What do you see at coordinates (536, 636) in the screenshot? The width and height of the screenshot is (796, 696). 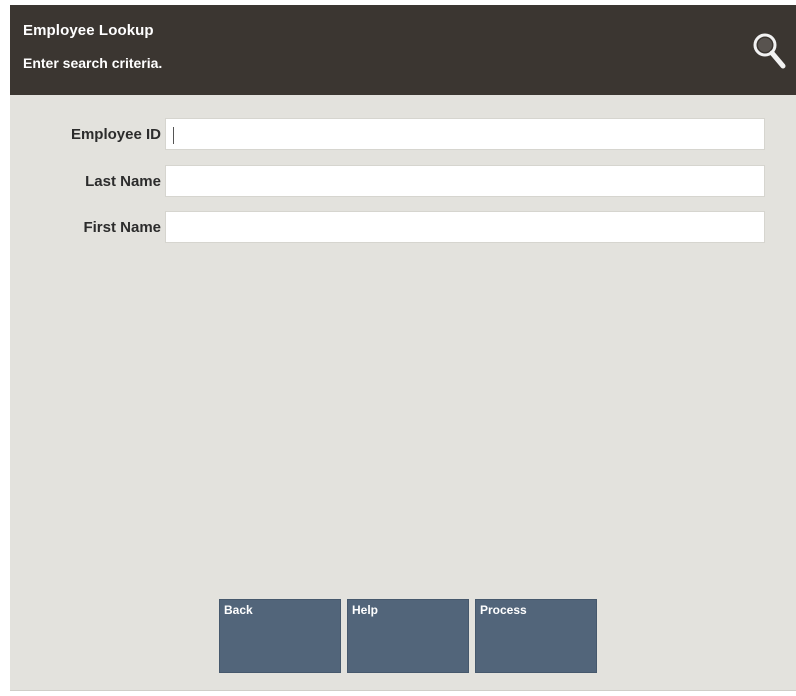 I see `process-button: Process` at bounding box center [536, 636].